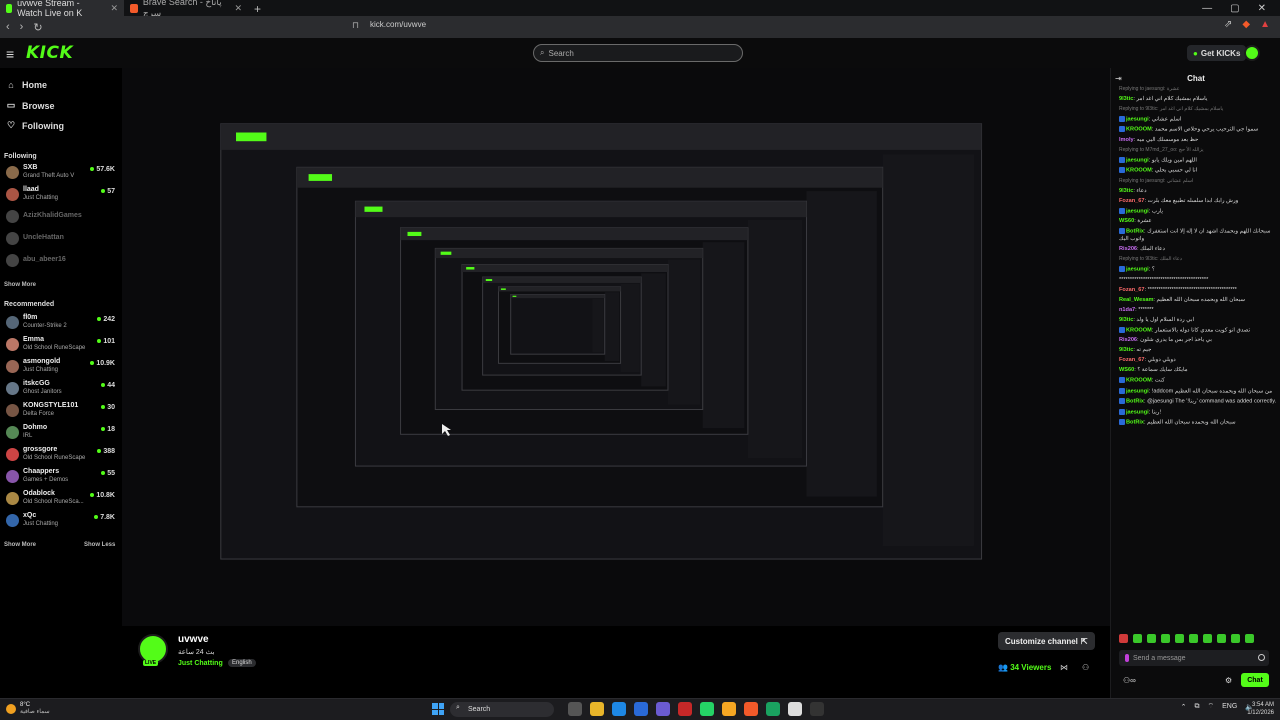 The height and width of the screenshot is (720, 1280). Describe the element at coordinates (20, 545) in the screenshot. I see `show-more-button: Show More` at that location.